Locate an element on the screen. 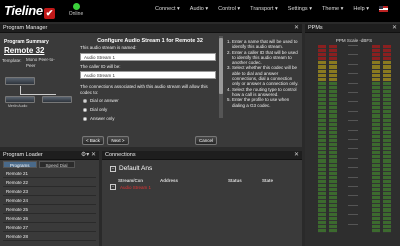  wizard-title: Configure Audio Stream 1 for Remote 32 is located at coordinates (150, 41).